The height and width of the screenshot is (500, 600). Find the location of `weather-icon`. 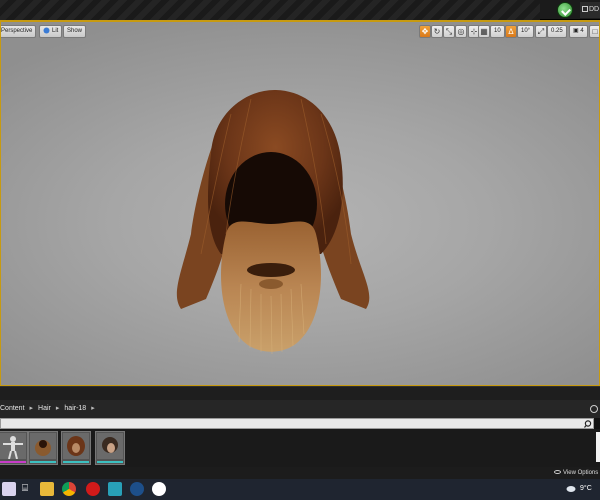

weather-icon is located at coordinates (571, 488).